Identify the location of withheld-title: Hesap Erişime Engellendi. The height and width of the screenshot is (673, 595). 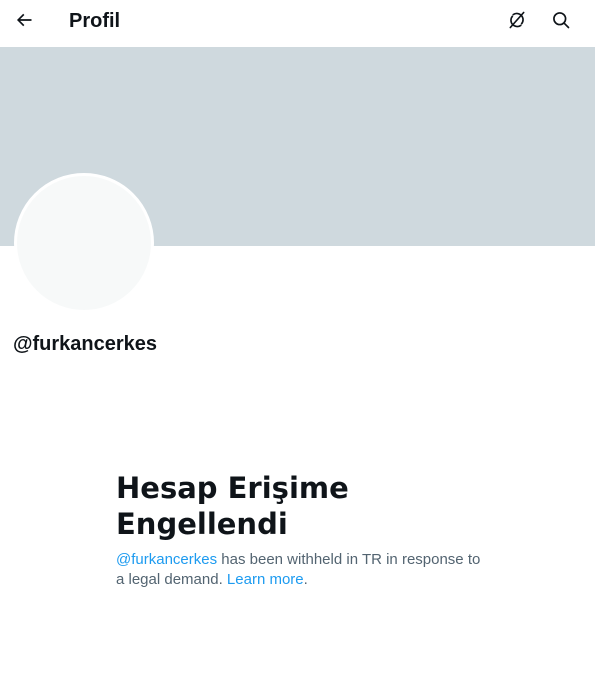
(232, 506).